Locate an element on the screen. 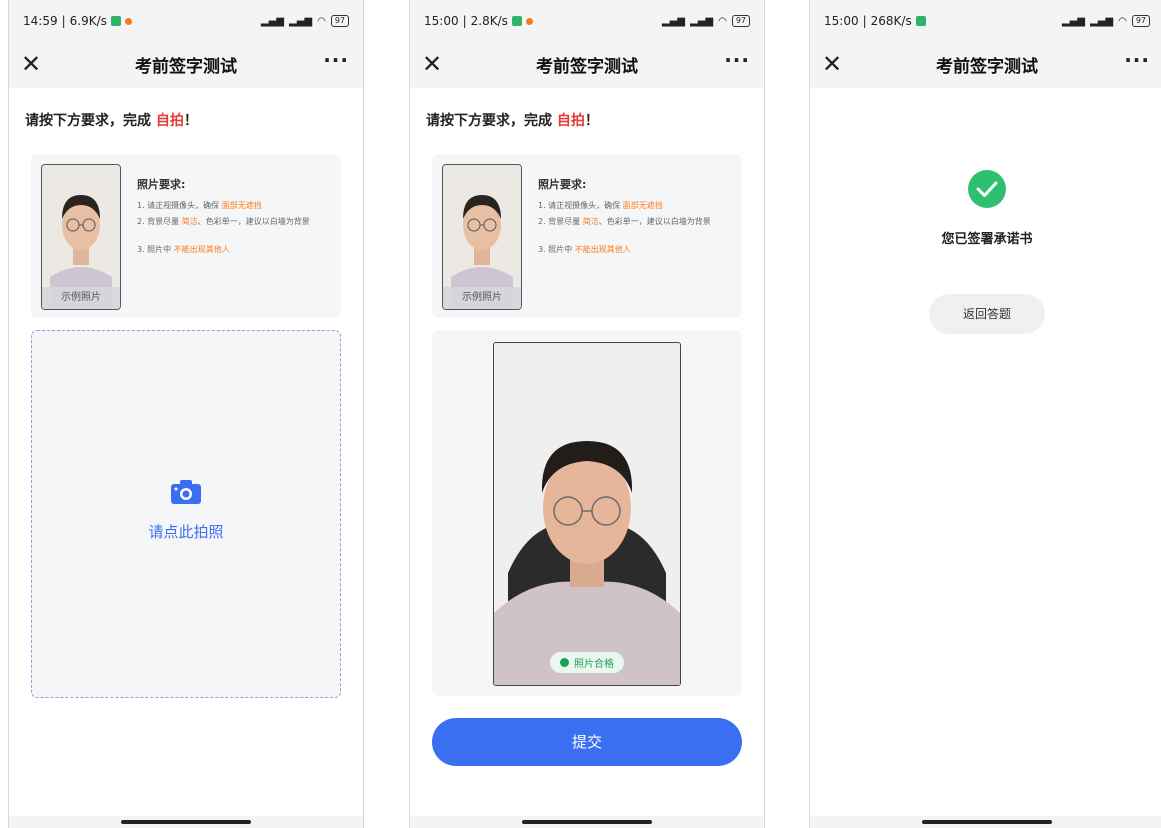  captured-selfie: 照片合格 is located at coordinates (587, 514).